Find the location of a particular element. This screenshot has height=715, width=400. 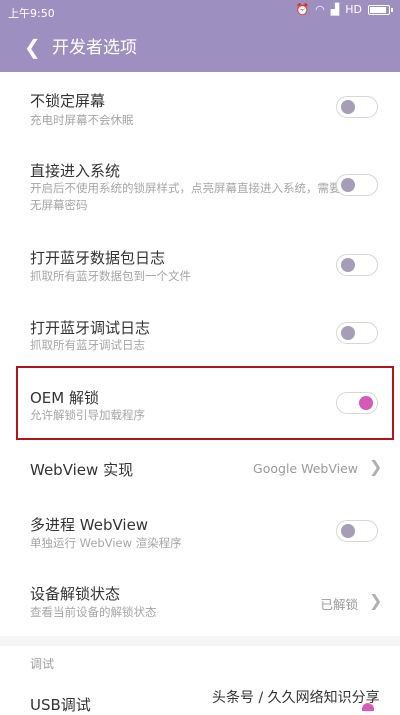

battery-icon is located at coordinates (380, 10).